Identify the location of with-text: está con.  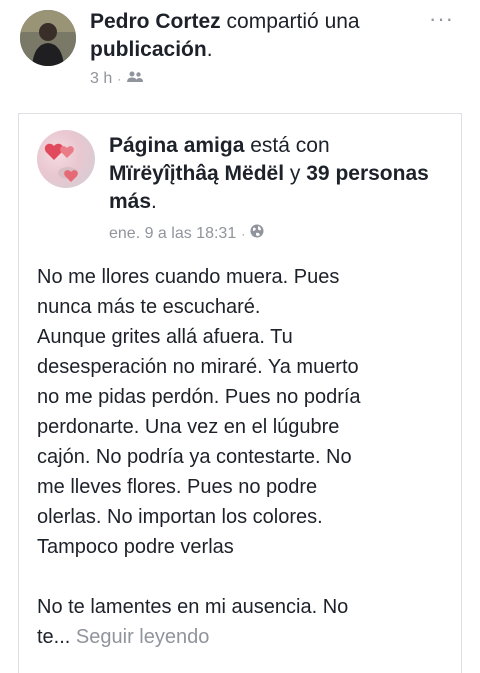
(290, 145).